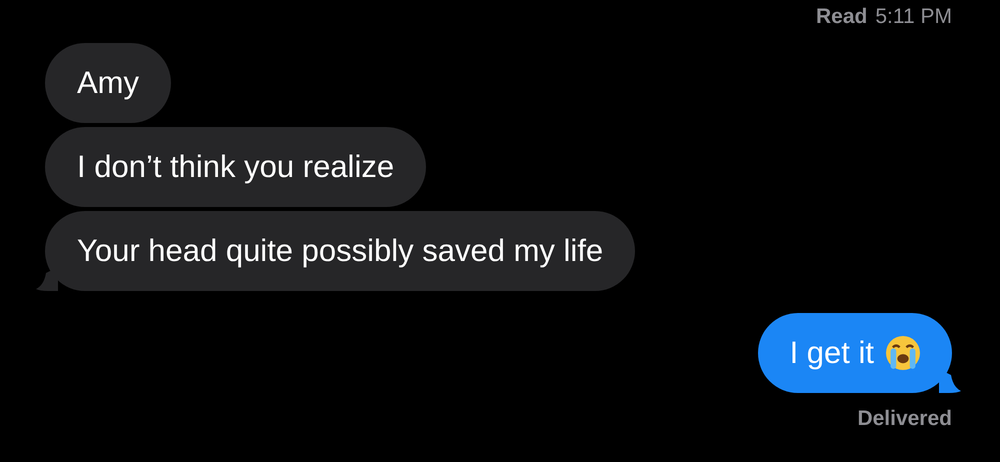 The width and height of the screenshot is (1000, 462). What do you see at coordinates (235, 167) in the screenshot?
I see `incoming-message-bubble: I don’t think you realize` at bounding box center [235, 167].